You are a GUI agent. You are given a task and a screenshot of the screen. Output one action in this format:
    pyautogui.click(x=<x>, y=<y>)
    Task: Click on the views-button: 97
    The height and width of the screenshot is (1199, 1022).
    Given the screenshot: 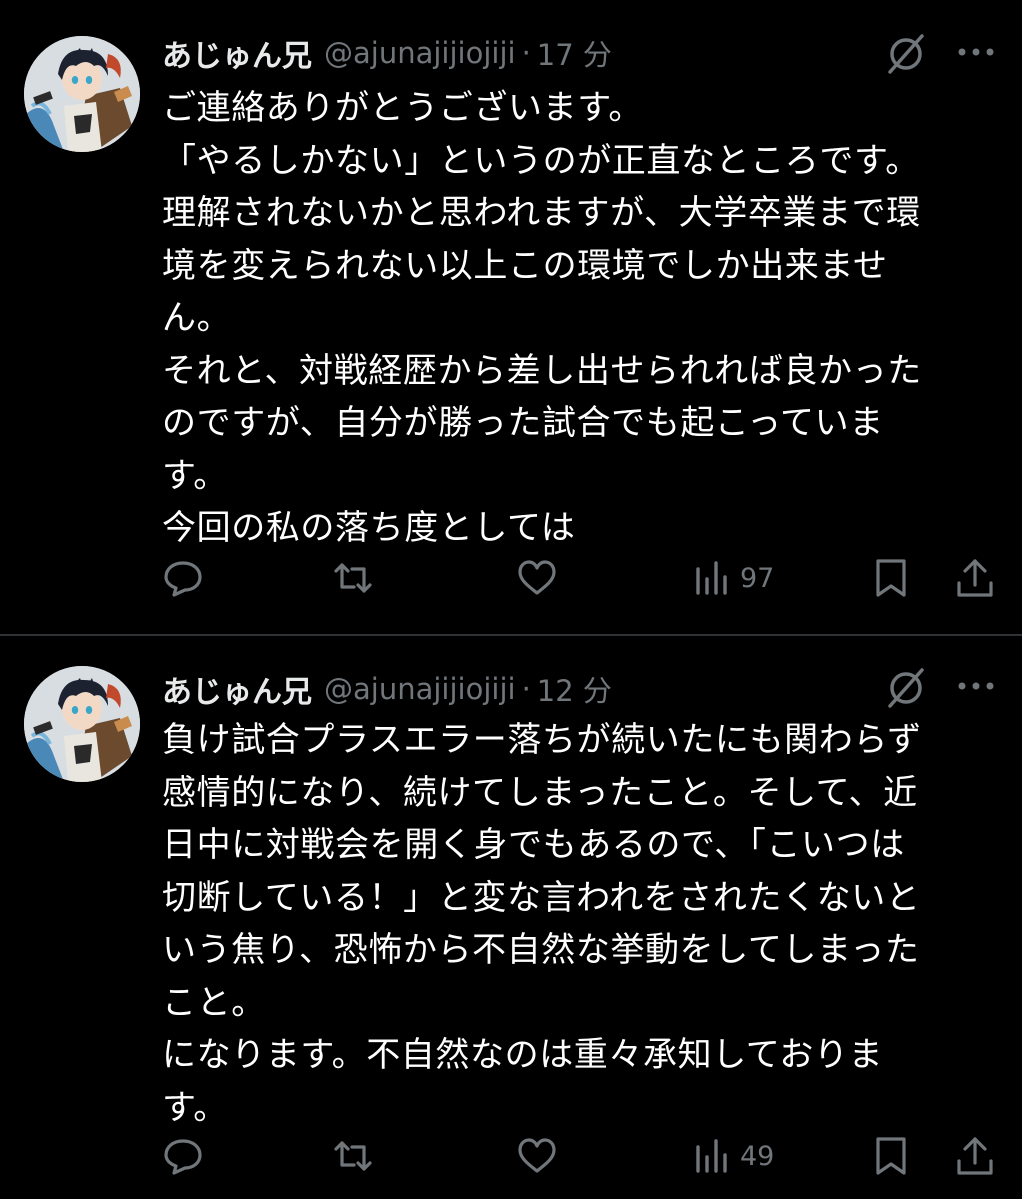 What is the action you would take?
    pyautogui.click(x=733, y=578)
    